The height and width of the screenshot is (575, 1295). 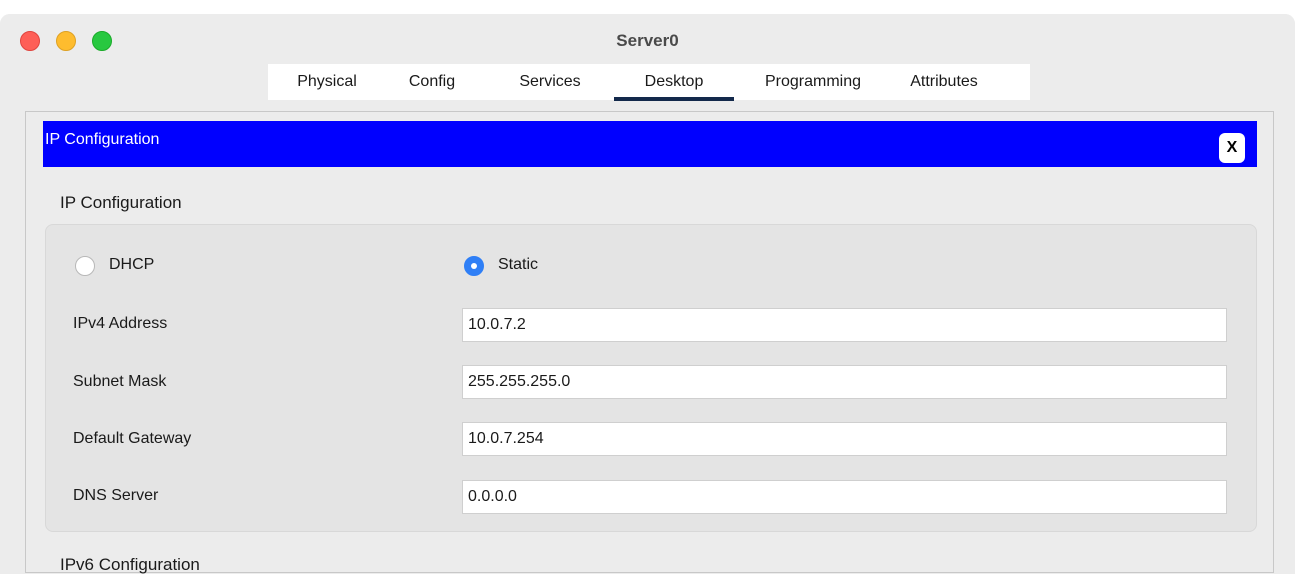 What do you see at coordinates (85, 266) in the screenshot?
I see `dhcp-radio` at bounding box center [85, 266].